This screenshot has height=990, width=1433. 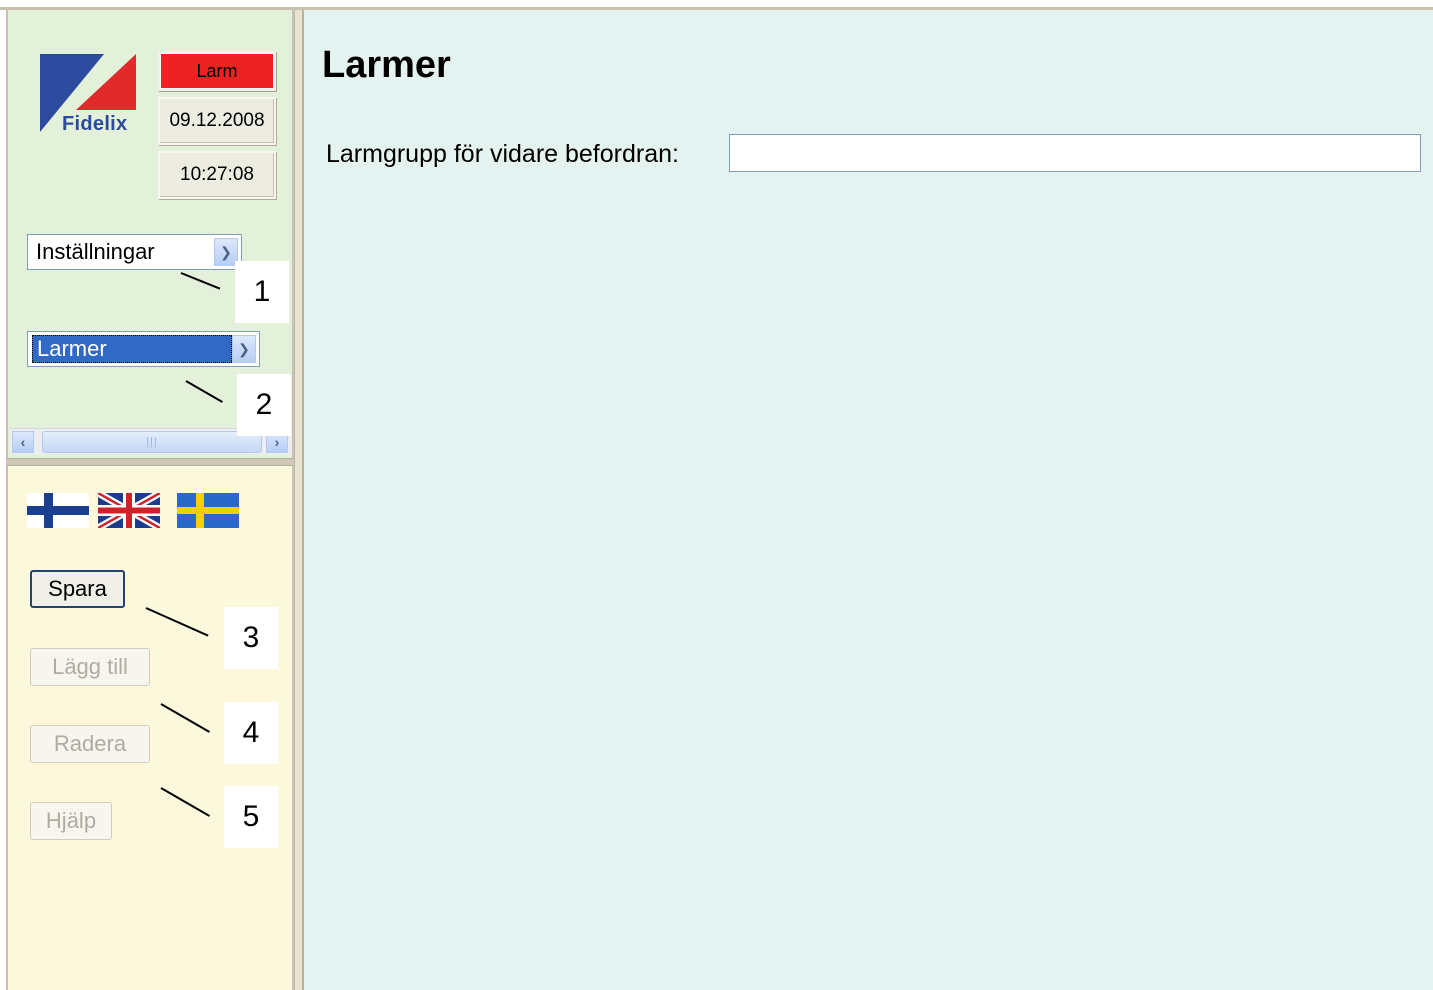 I want to click on scroll-left-icon: ‹, so click(x=23, y=442).